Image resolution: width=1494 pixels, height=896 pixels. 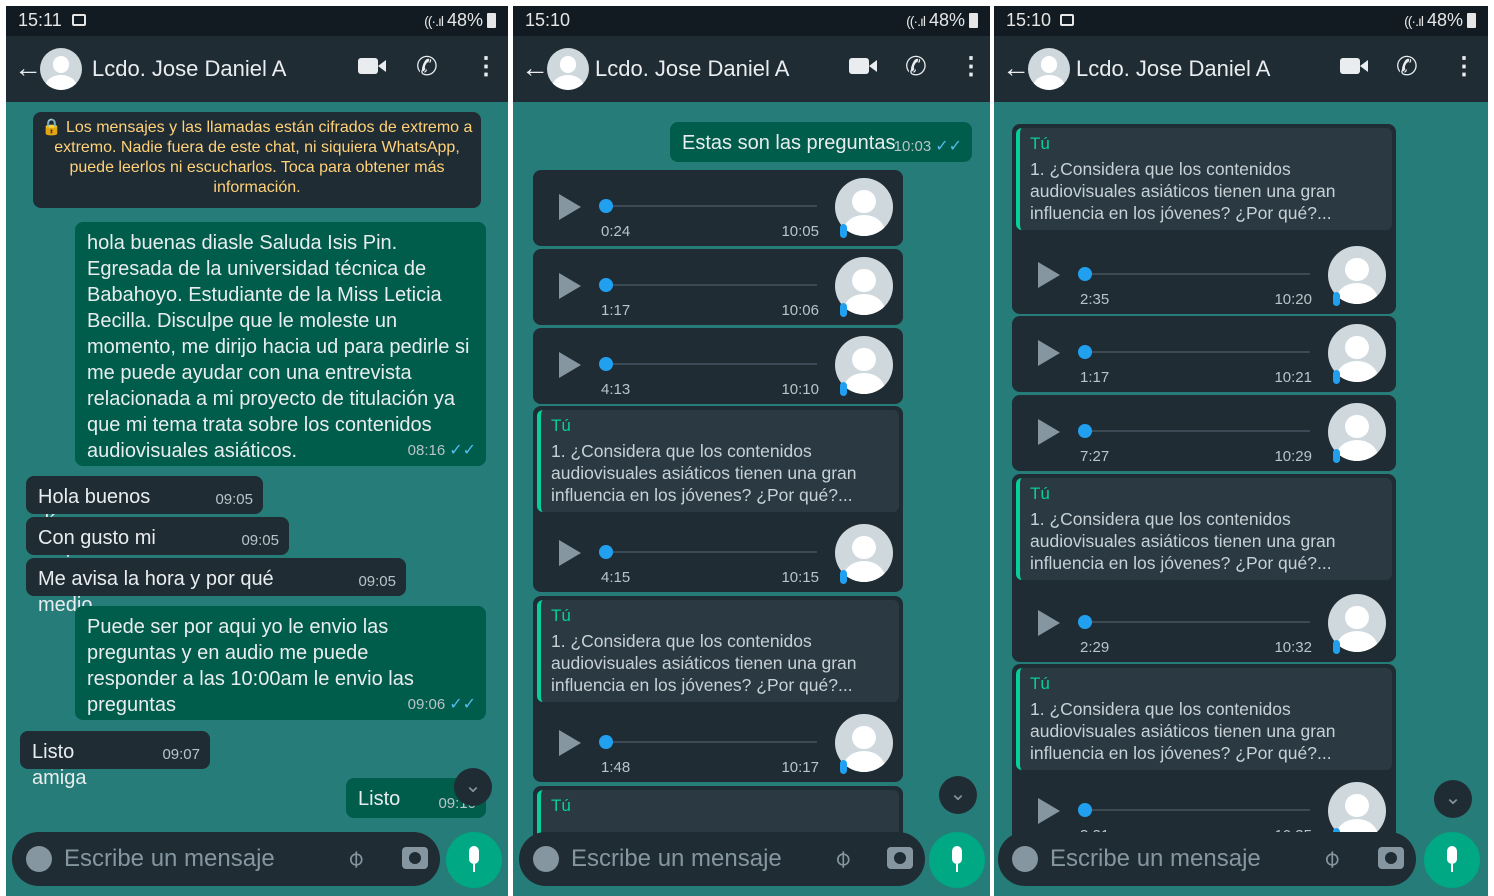 I want to click on voice-message: 4:13 10:10, so click(x=718, y=366).